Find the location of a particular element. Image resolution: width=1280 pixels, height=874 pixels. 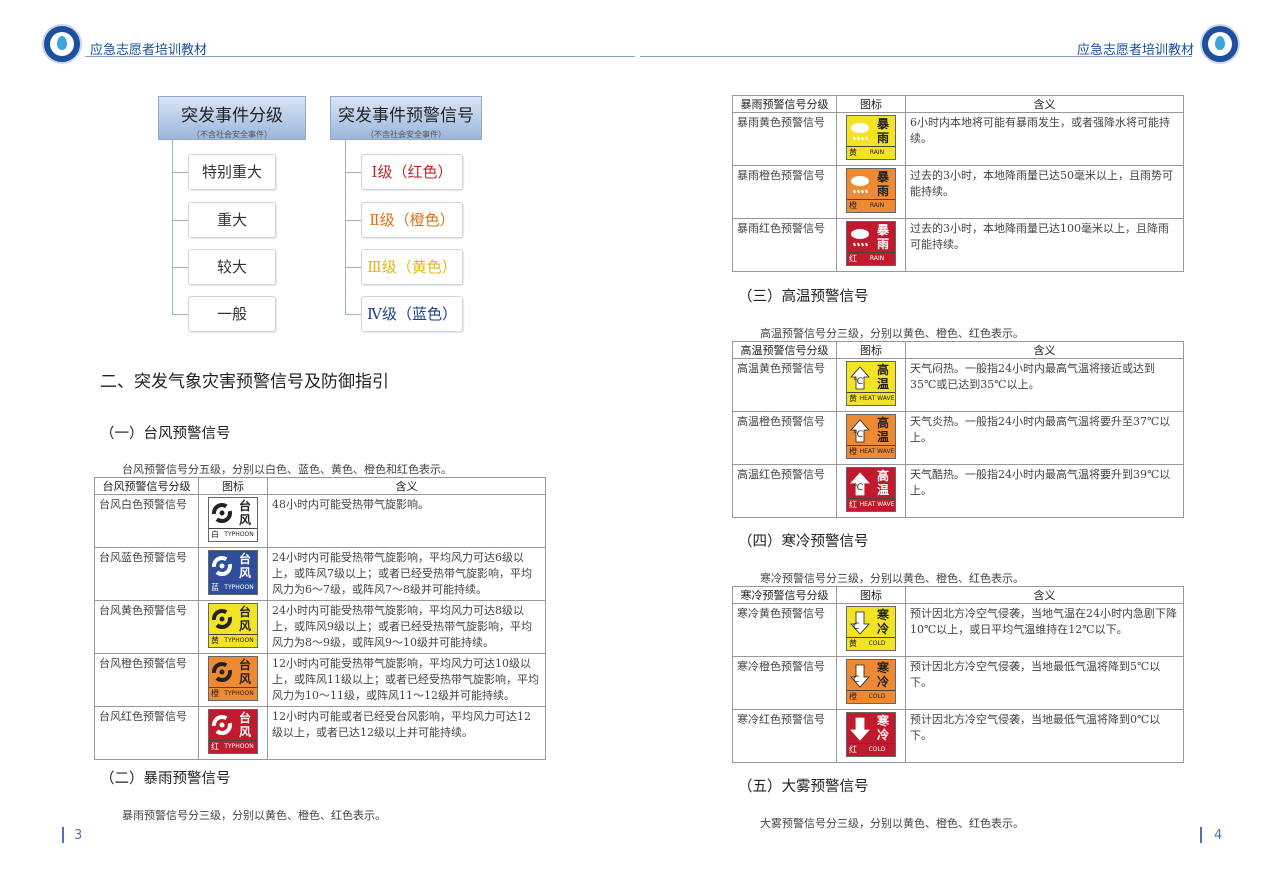

signal-description: 预计因北方冷空气侵袭，当地最低气温将降到0℃以下。 is located at coordinates (1044, 736).